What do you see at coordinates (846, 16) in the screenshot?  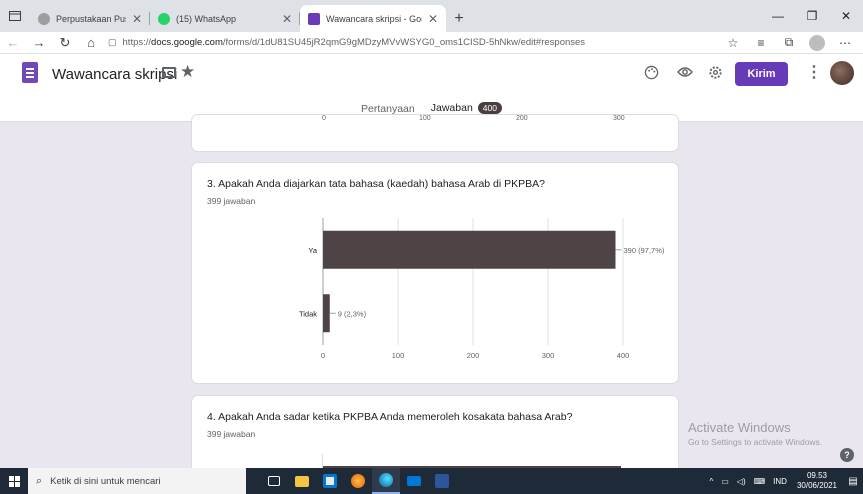 I see `close-window-icon: ✕` at bounding box center [846, 16].